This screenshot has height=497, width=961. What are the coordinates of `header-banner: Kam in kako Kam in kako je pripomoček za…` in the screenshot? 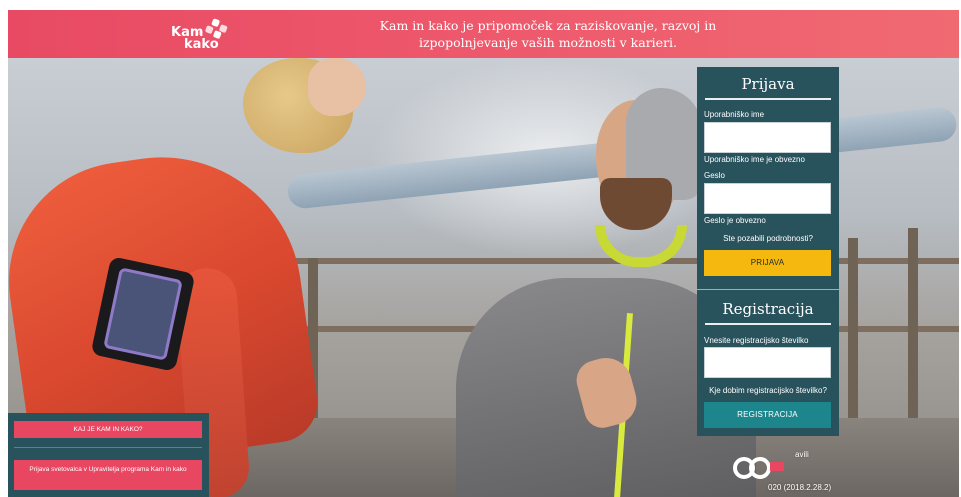 It's located at (483, 34).